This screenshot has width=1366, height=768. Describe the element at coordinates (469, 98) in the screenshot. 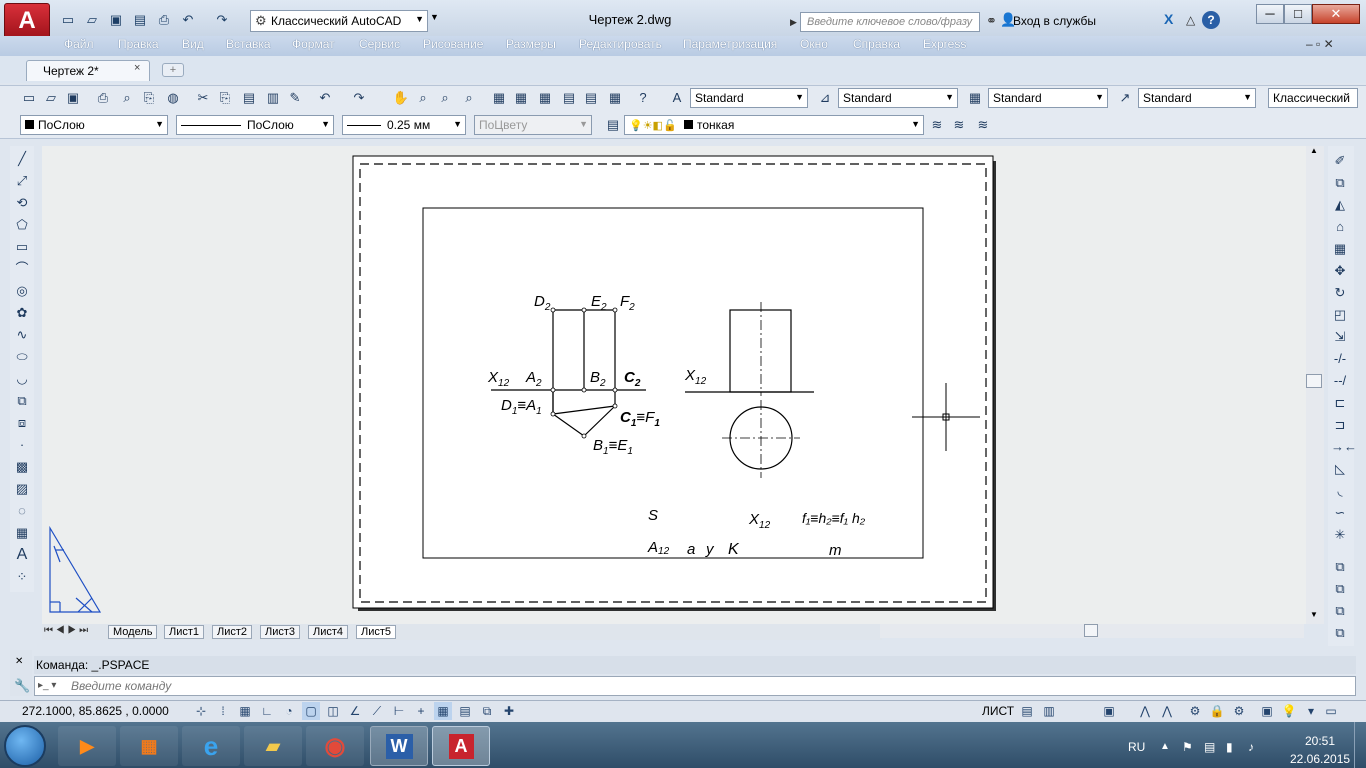

I see `zoom-previous-icon: ⌕` at that location.